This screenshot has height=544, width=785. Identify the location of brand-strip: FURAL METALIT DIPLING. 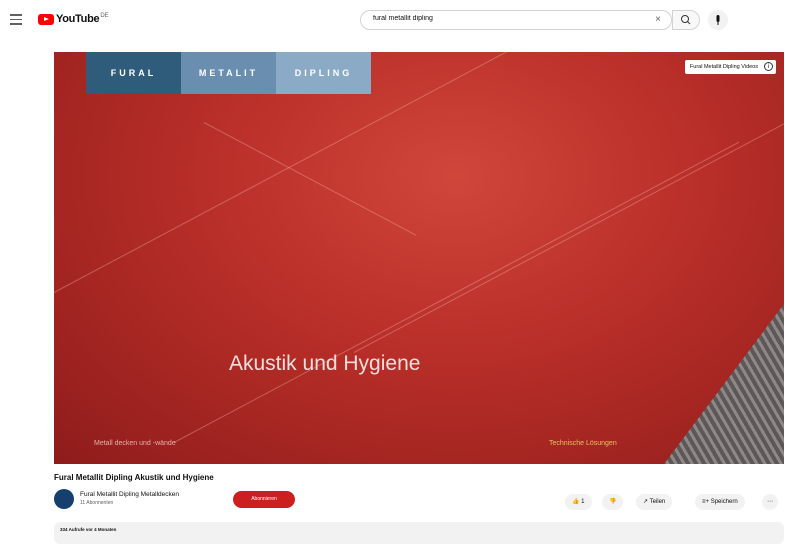
(228, 73).